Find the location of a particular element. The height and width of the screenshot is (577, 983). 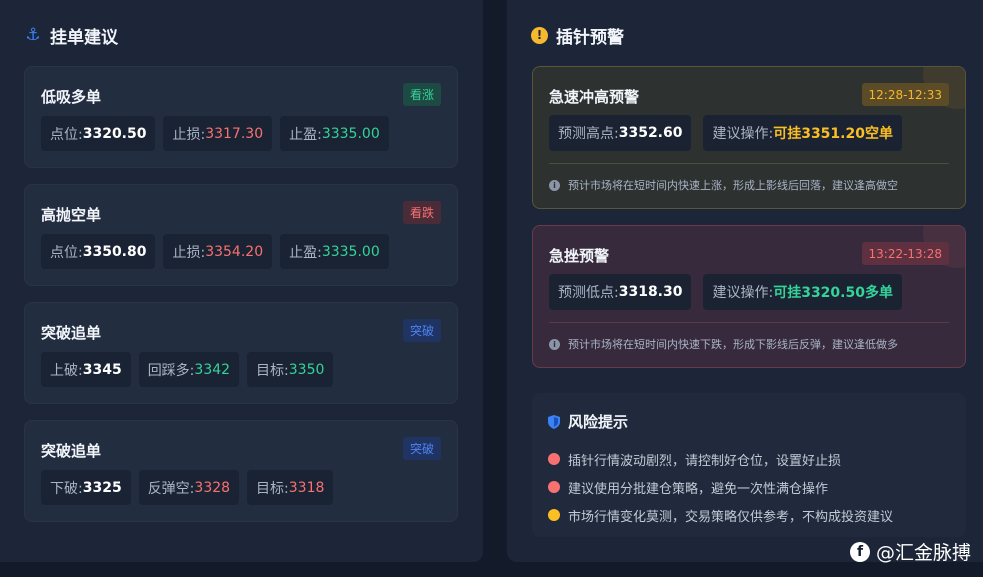

suggested-action-chip: 建议操作: 可挂3320.50多单 is located at coordinates (802, 292).